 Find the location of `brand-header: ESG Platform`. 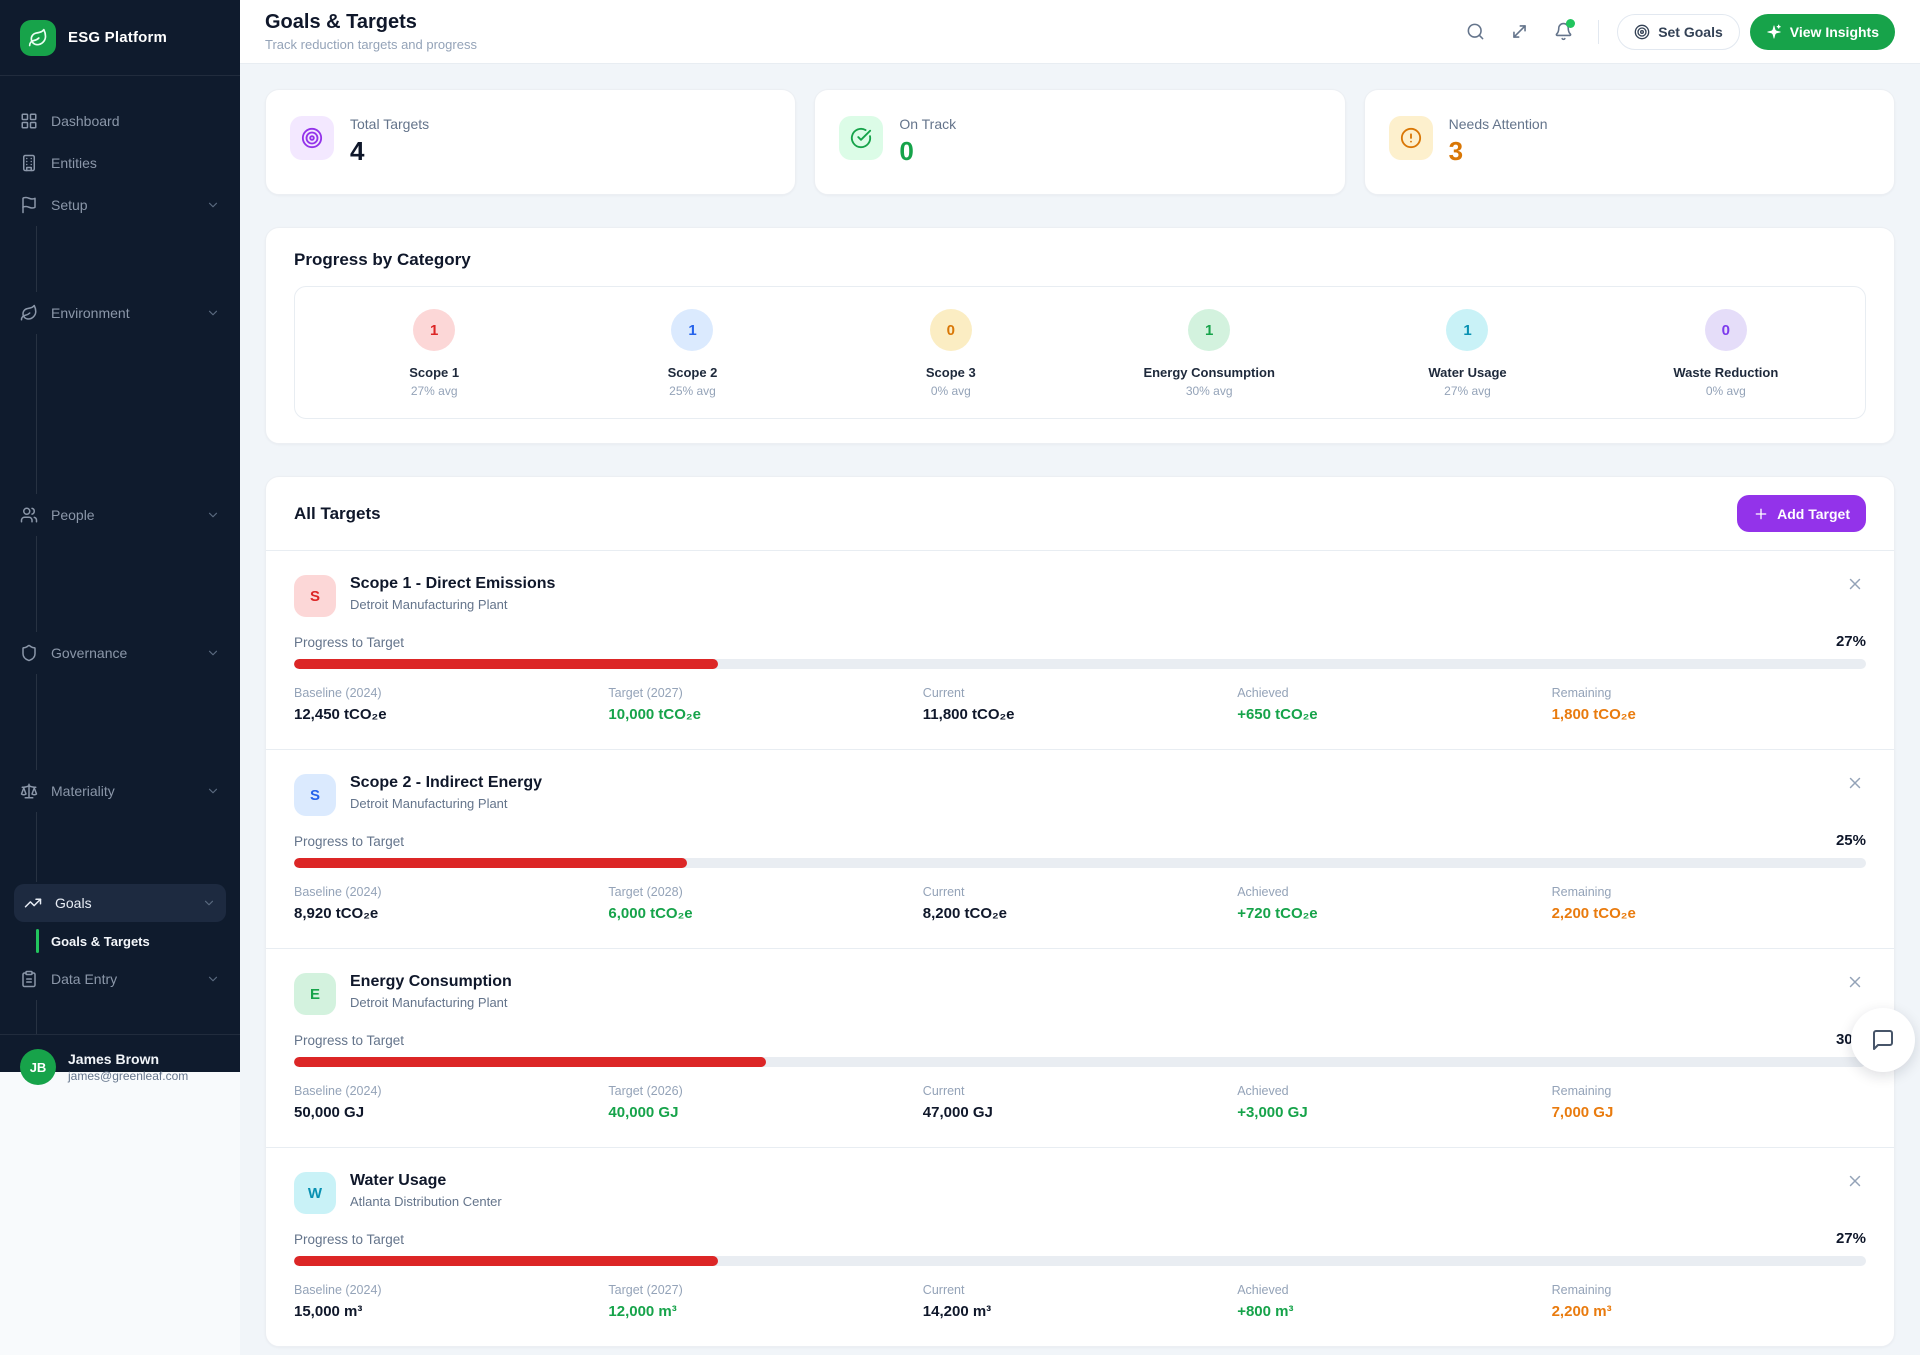

brand-header: ESG Platform is located at coordinates (120, 38).